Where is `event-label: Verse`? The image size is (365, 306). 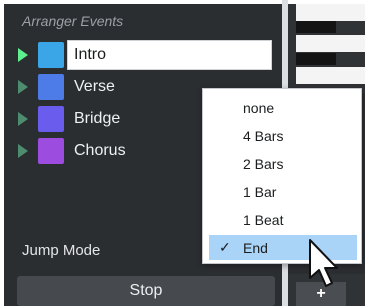
event-label: Verse is located at coordinates (94, 86).